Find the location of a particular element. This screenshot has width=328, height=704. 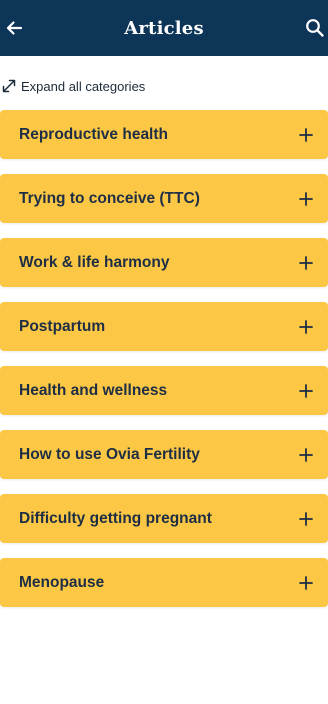

category-label: Postpartum is located at coordinates (62, 326).